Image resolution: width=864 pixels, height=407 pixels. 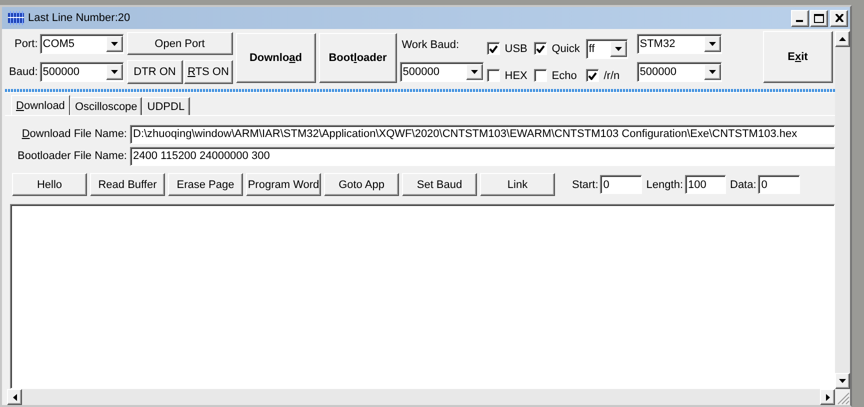 I want to click on checkbox: Echo, so click(x=560, y=75).